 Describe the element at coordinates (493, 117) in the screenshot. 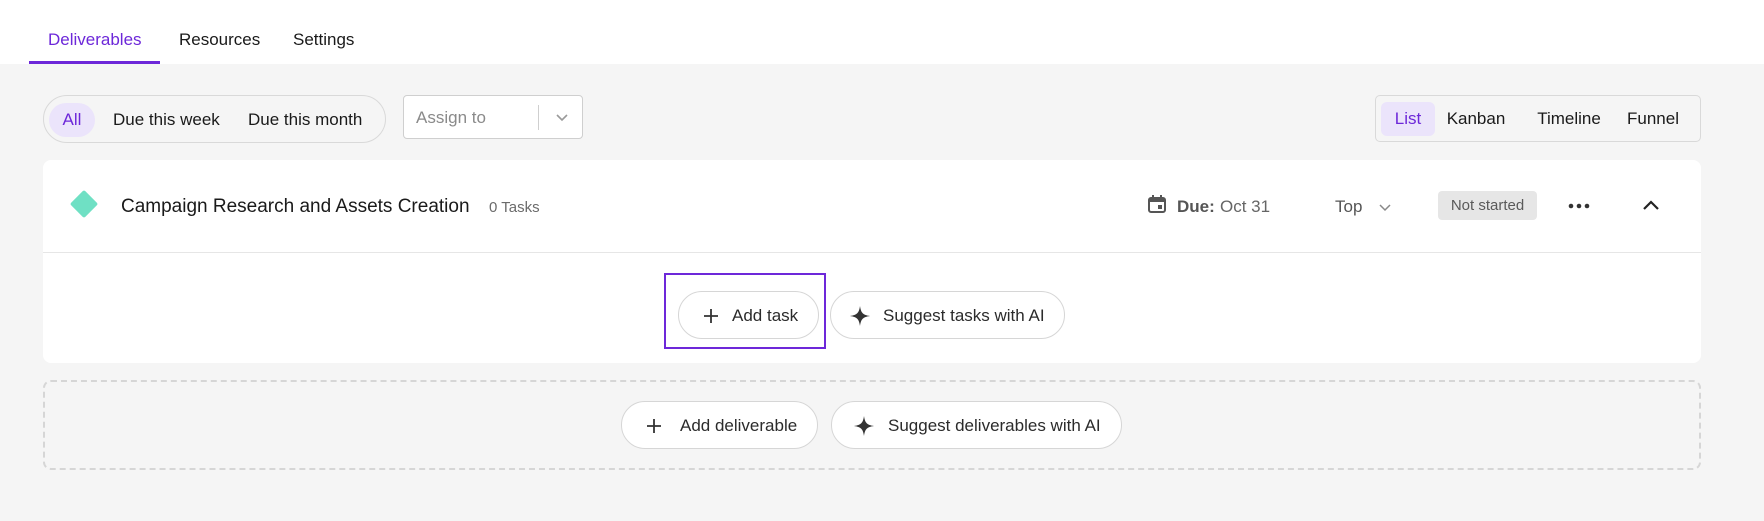

I see `assign-to-select: Assign to` at that location.